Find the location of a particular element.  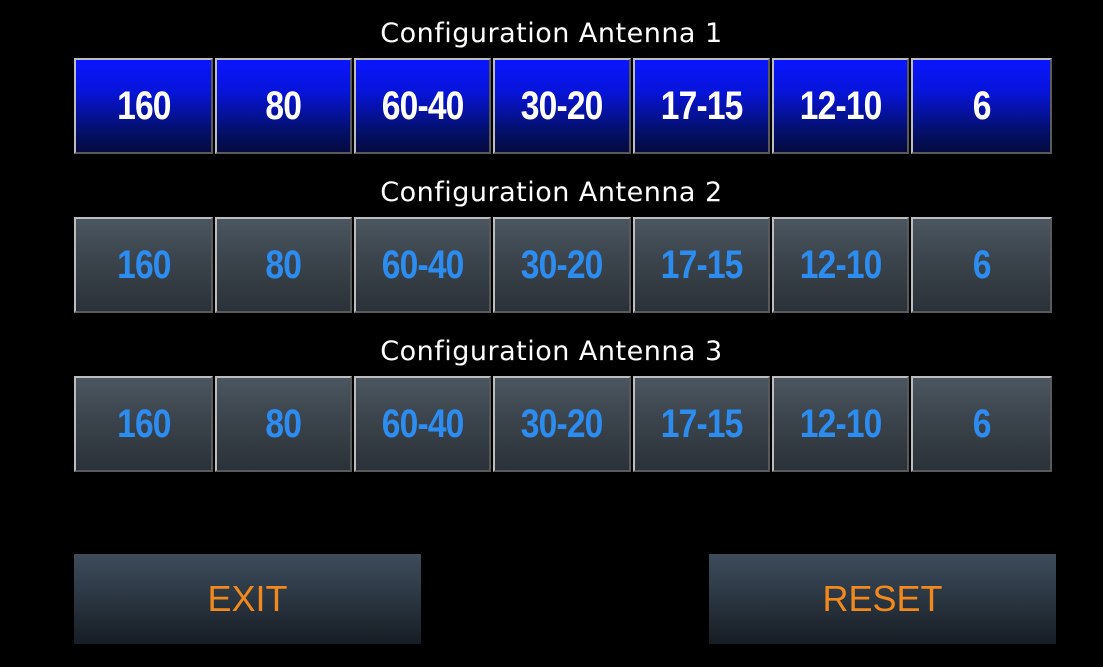

antenna-1-band-6-button: 6 is located at coordinates (981, 106).